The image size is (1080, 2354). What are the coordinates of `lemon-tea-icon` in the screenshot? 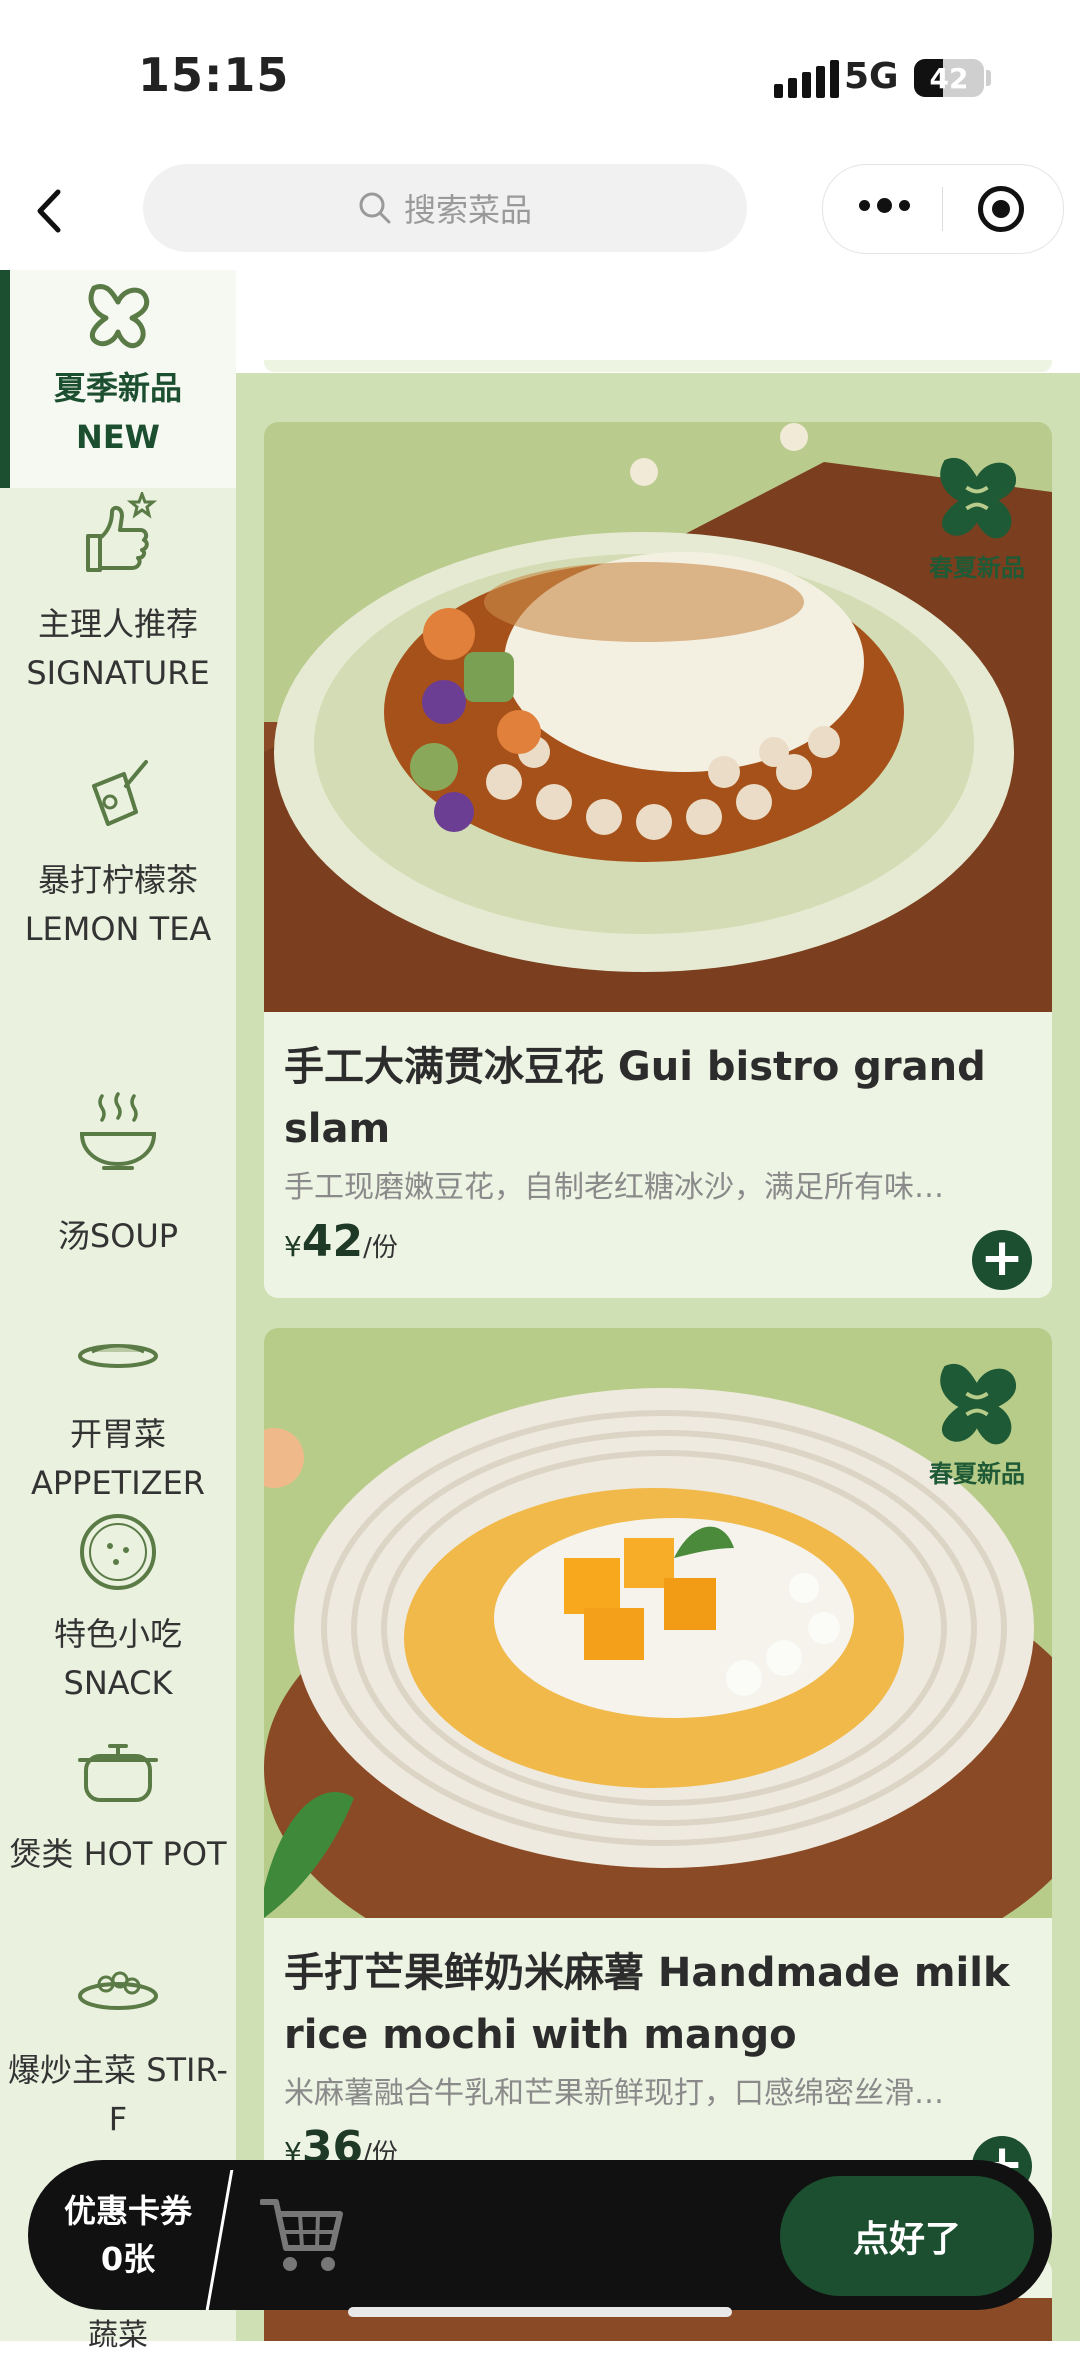 It's located at (120, 793).